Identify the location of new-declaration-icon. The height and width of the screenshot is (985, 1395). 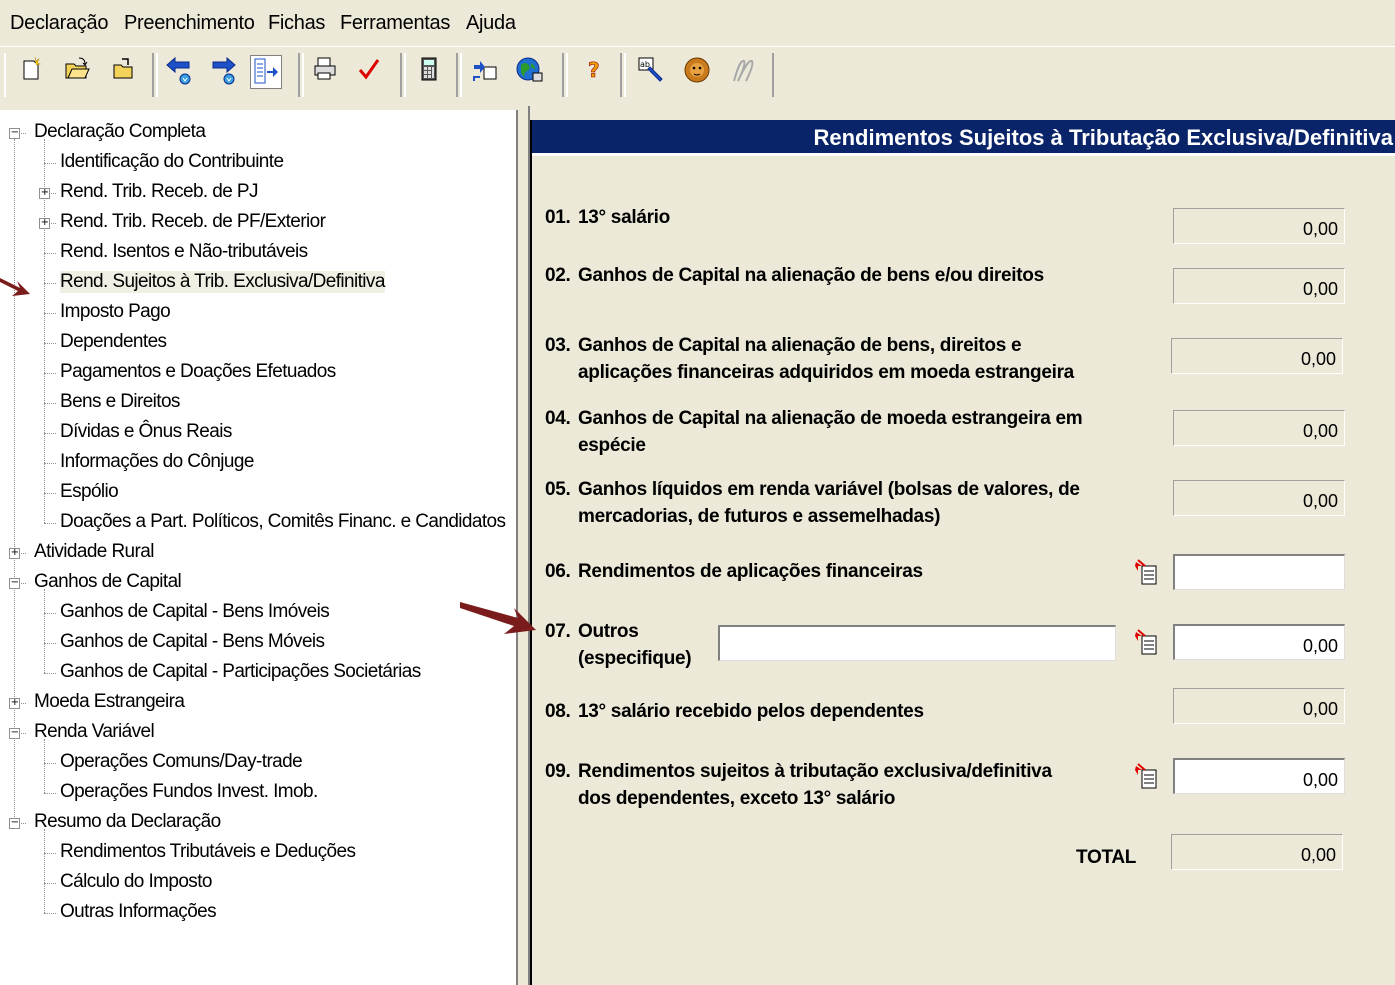
(31, 71).